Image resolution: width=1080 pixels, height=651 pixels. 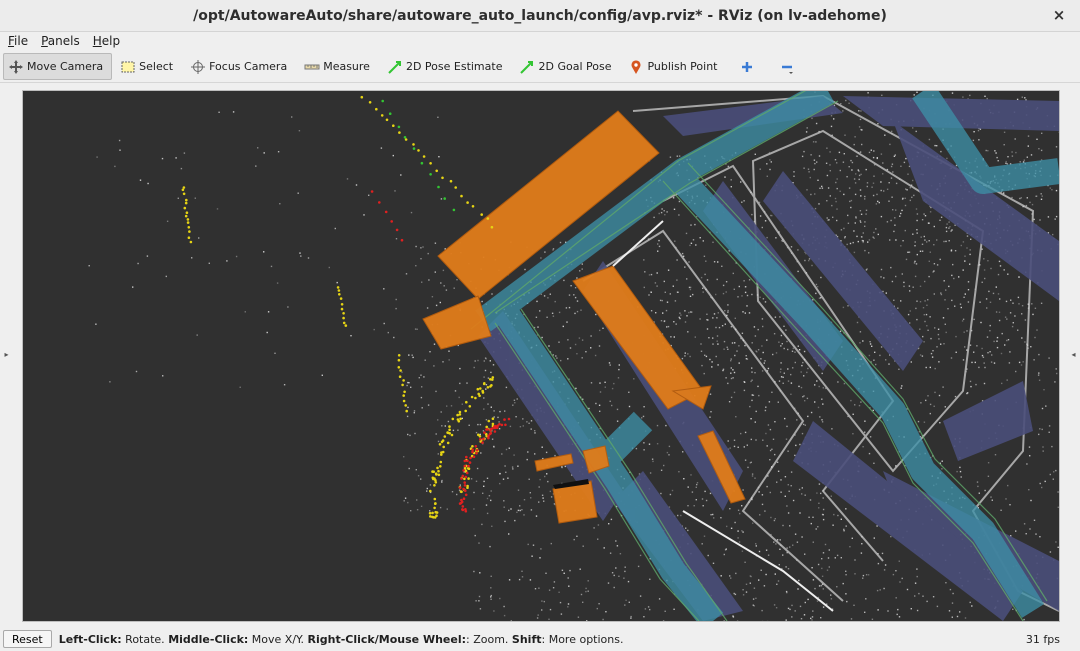 I want to click on close-icon: ×, so click(x=1059, y=15).